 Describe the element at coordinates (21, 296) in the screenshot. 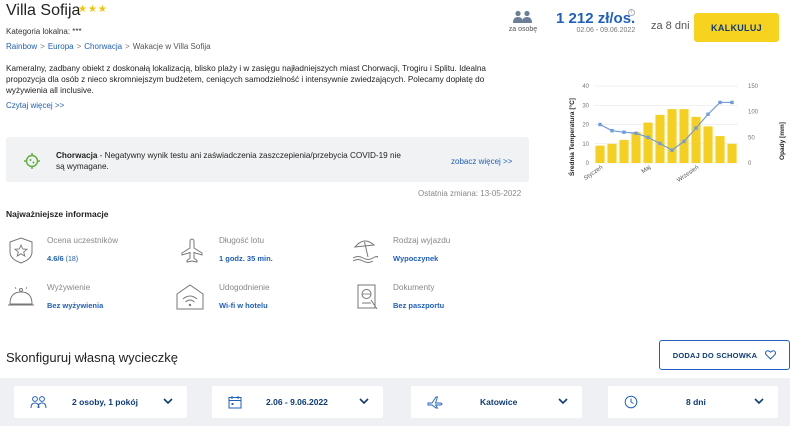

I see `cloche-icon` at that location.